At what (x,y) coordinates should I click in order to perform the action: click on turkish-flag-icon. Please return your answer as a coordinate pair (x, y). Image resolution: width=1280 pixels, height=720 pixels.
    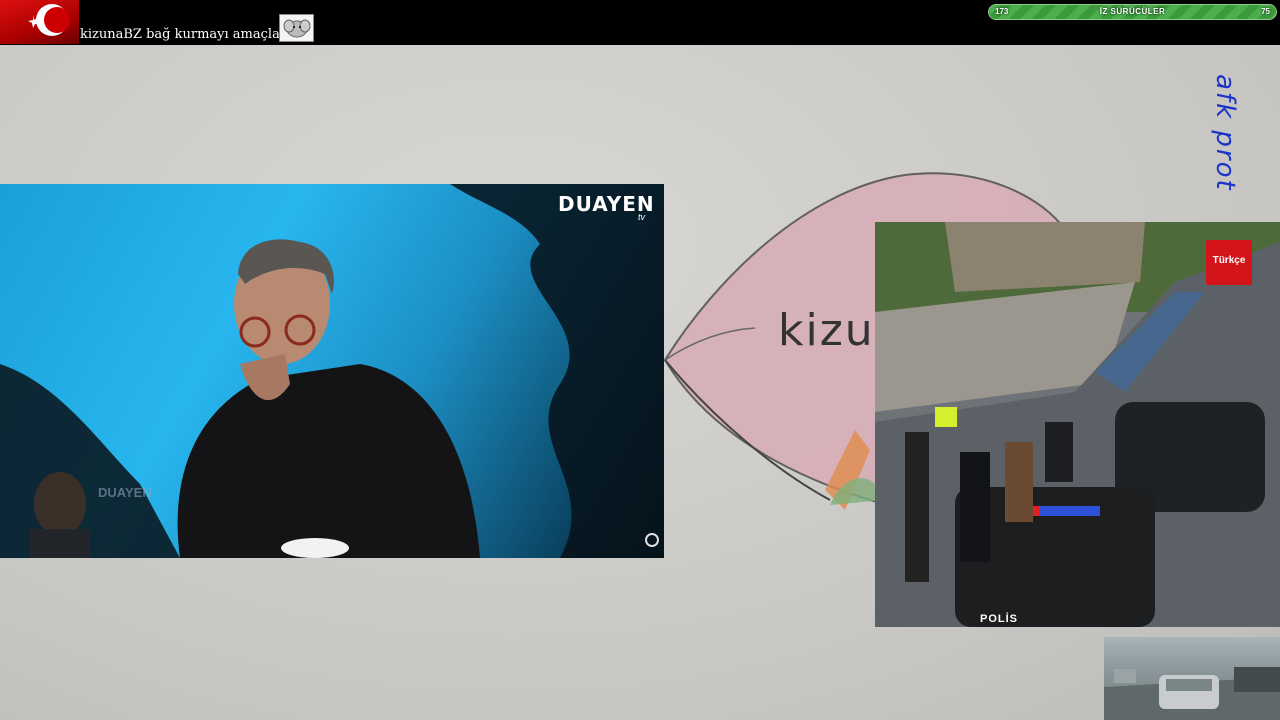
    Looking at the image, I should click on (39, 22).